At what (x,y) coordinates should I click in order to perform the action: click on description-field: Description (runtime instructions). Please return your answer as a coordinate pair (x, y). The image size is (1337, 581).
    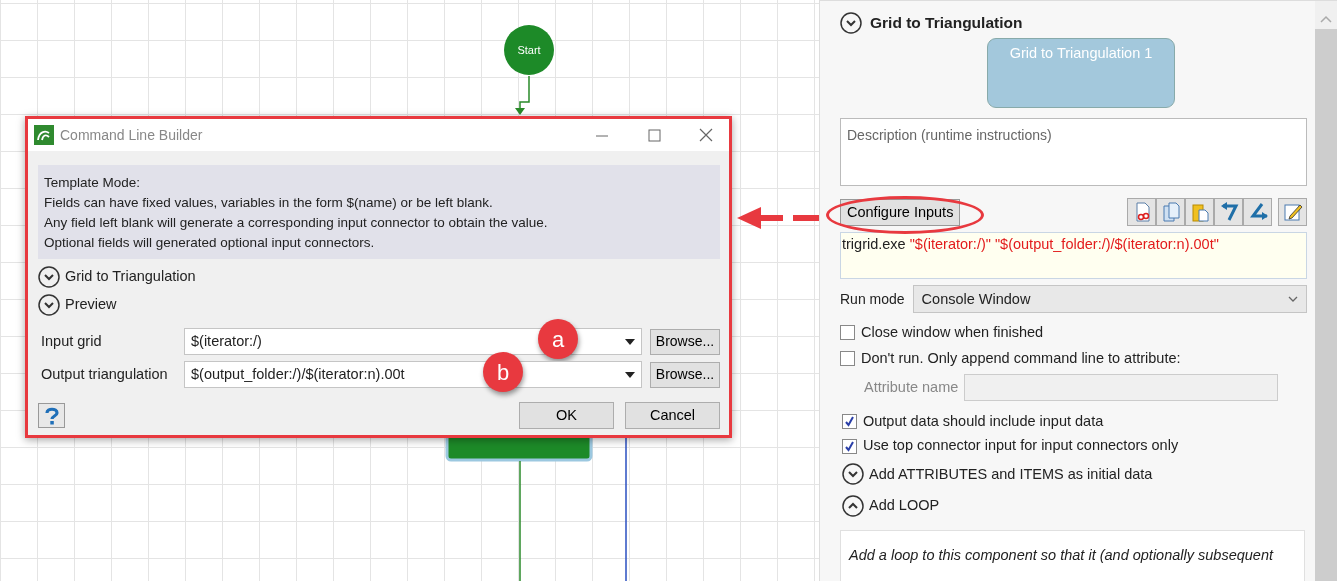
    Looking at the image, I should click on (1073, 152).